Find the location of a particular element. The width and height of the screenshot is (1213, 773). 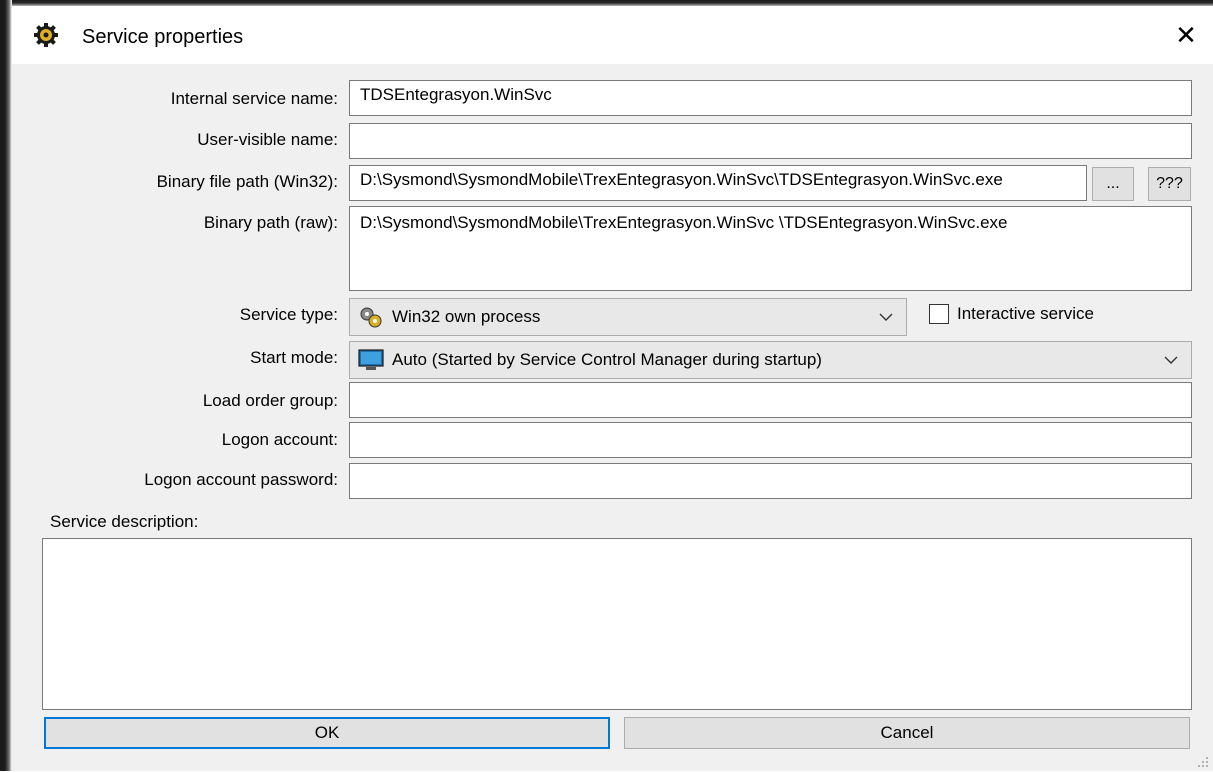

interactive-service-label: Interactive service is located at coordinates (1025, 313).